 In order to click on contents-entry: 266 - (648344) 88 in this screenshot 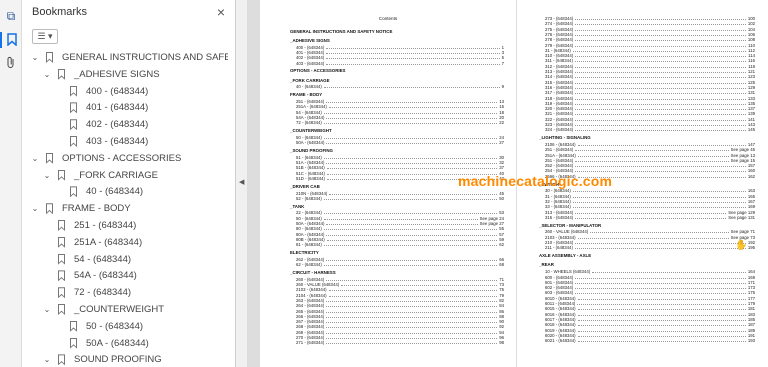, I will do `click(400, 316)`.